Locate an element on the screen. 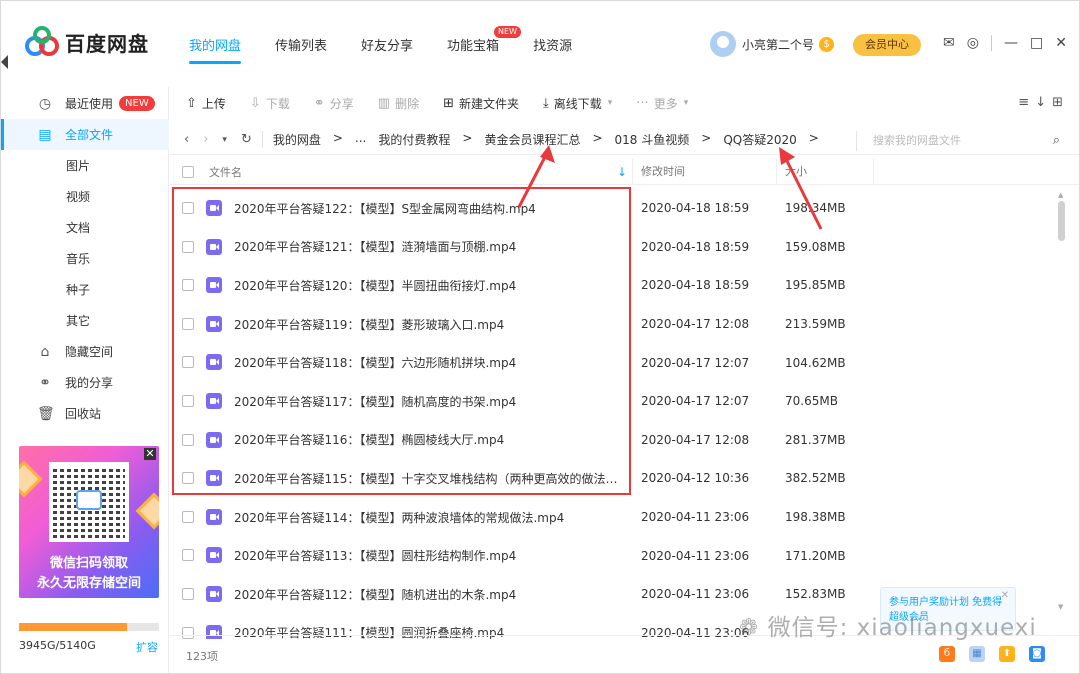 Image resolution: width=1080 pixels, height=674 pixels. file-name: 2020年平台答疑112：【模型】随机进出的木条.mp4 is located at coordinates (429, 594).